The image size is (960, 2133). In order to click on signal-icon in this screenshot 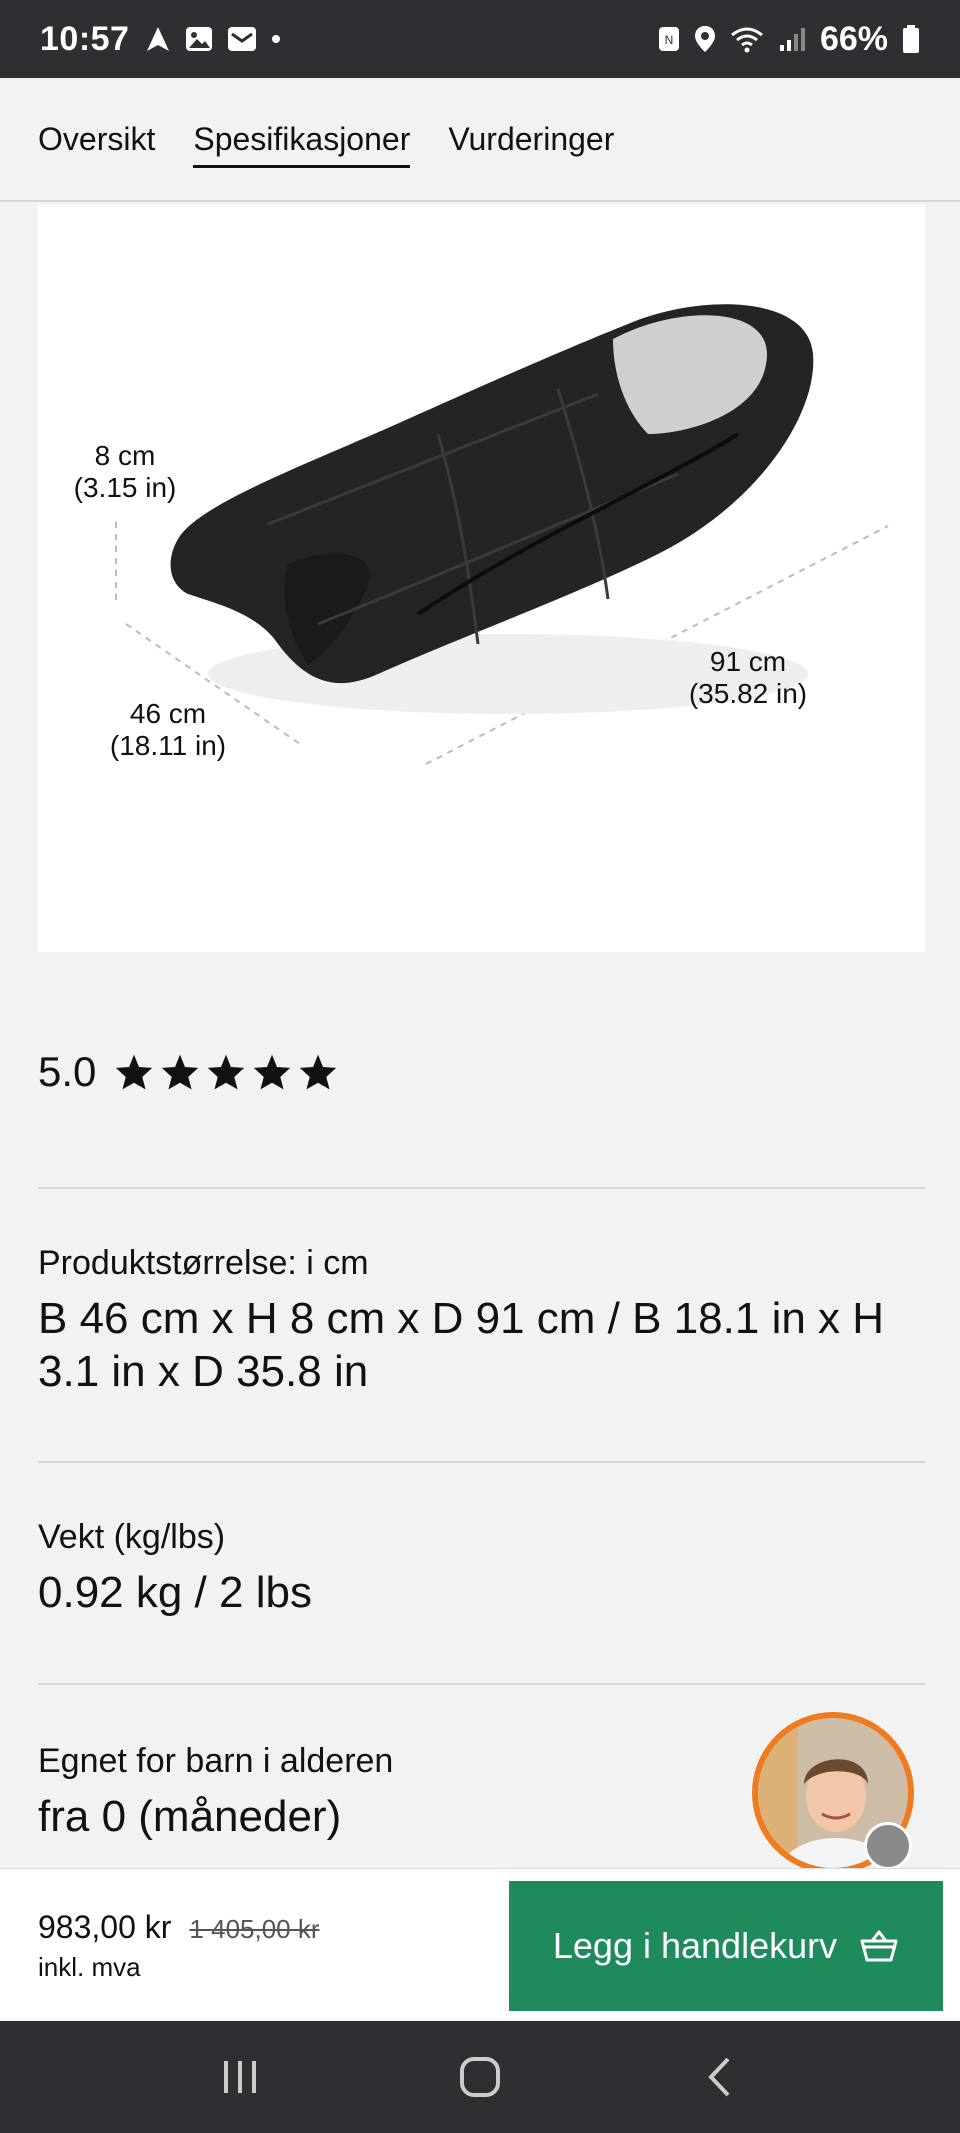, I will do `click(792, 39)`.